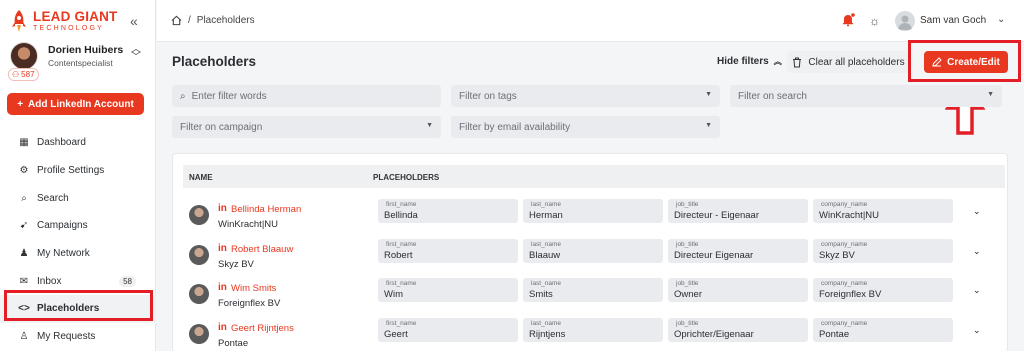 The width and height of the screenshot is (1024, 351). What do you see at coordinates (214, 61) in the screenshot?
I see `page-title: Placeholders` at bounding box center [214, 61].